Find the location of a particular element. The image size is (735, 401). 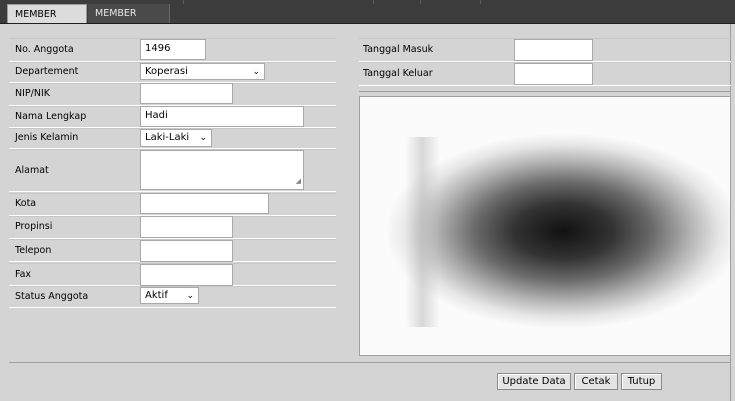

label-tanggal-keluar: Tanggal Keluar is located at coordinates (398, 73).